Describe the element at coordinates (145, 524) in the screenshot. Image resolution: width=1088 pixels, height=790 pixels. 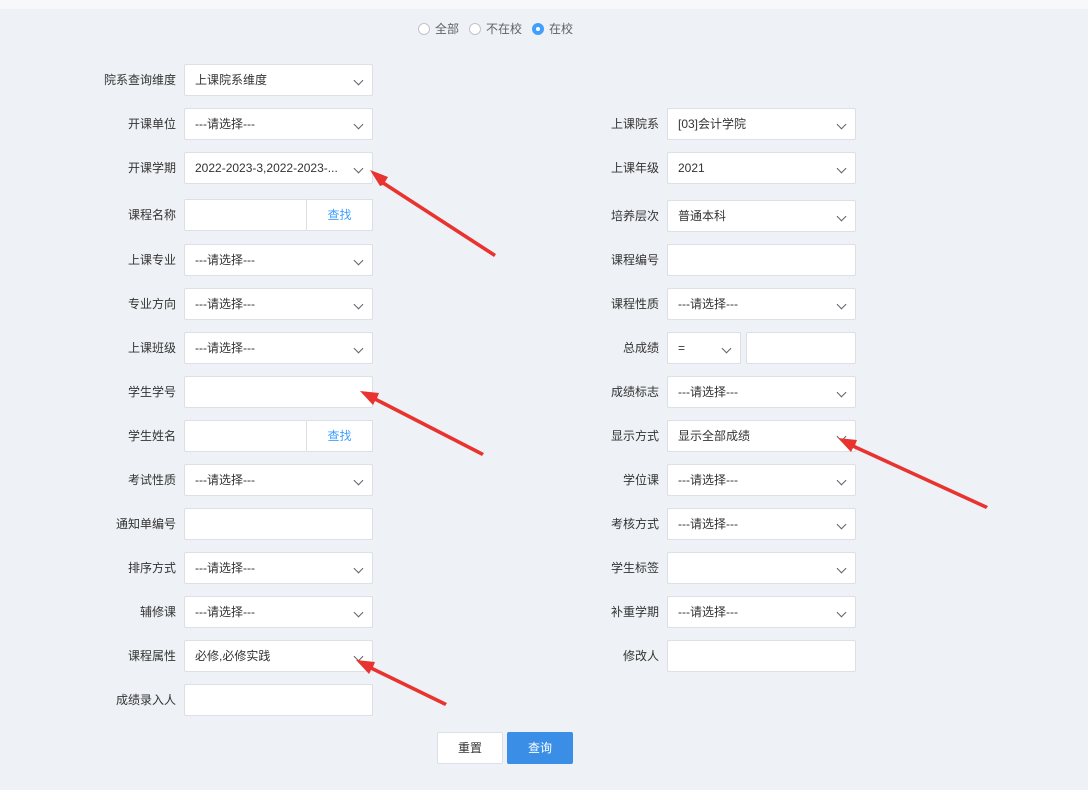
I see `field-label: 通知单编号` at that location.